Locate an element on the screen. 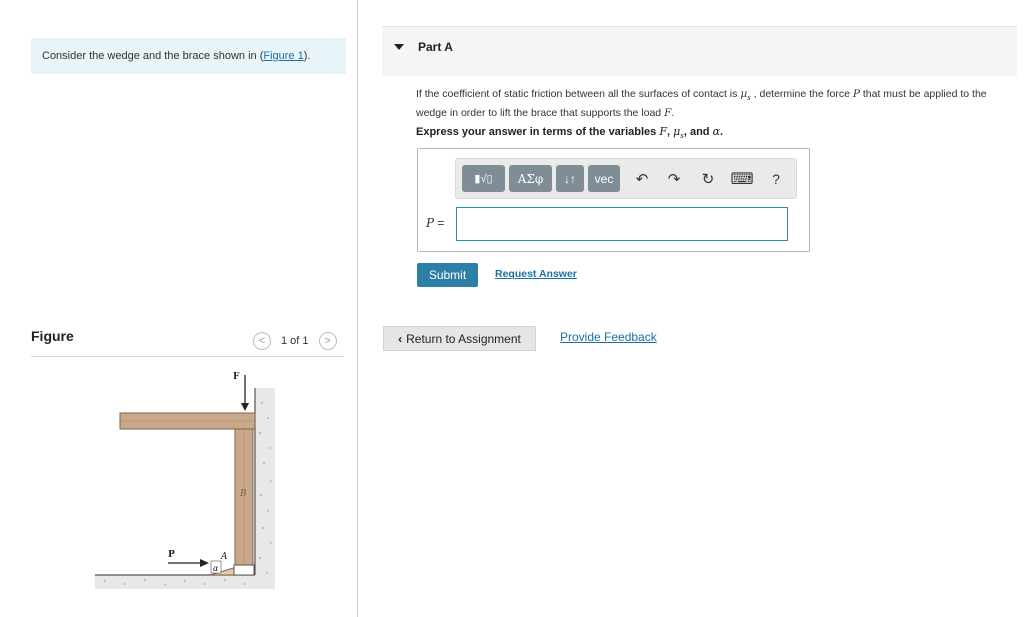  question-part-2: , determine the force is located at coordinates (801, 94).